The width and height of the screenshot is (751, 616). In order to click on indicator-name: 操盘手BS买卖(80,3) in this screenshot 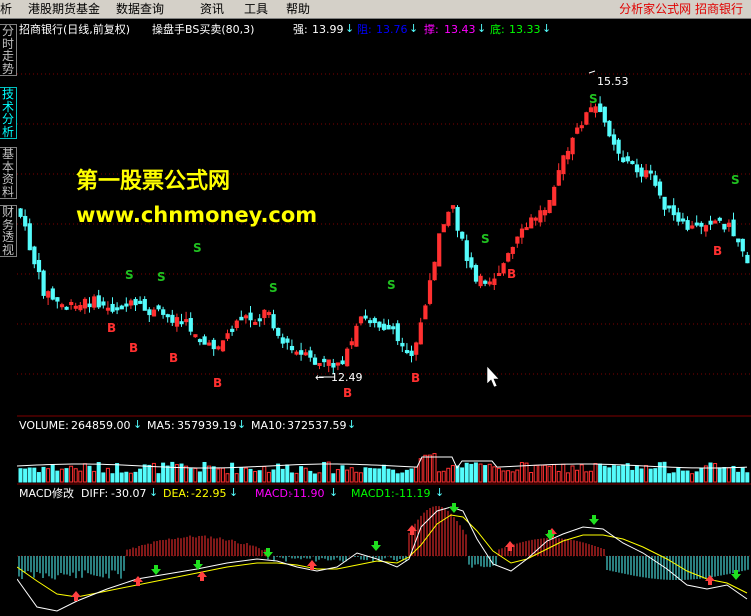, I will do `click(203, 29)`.